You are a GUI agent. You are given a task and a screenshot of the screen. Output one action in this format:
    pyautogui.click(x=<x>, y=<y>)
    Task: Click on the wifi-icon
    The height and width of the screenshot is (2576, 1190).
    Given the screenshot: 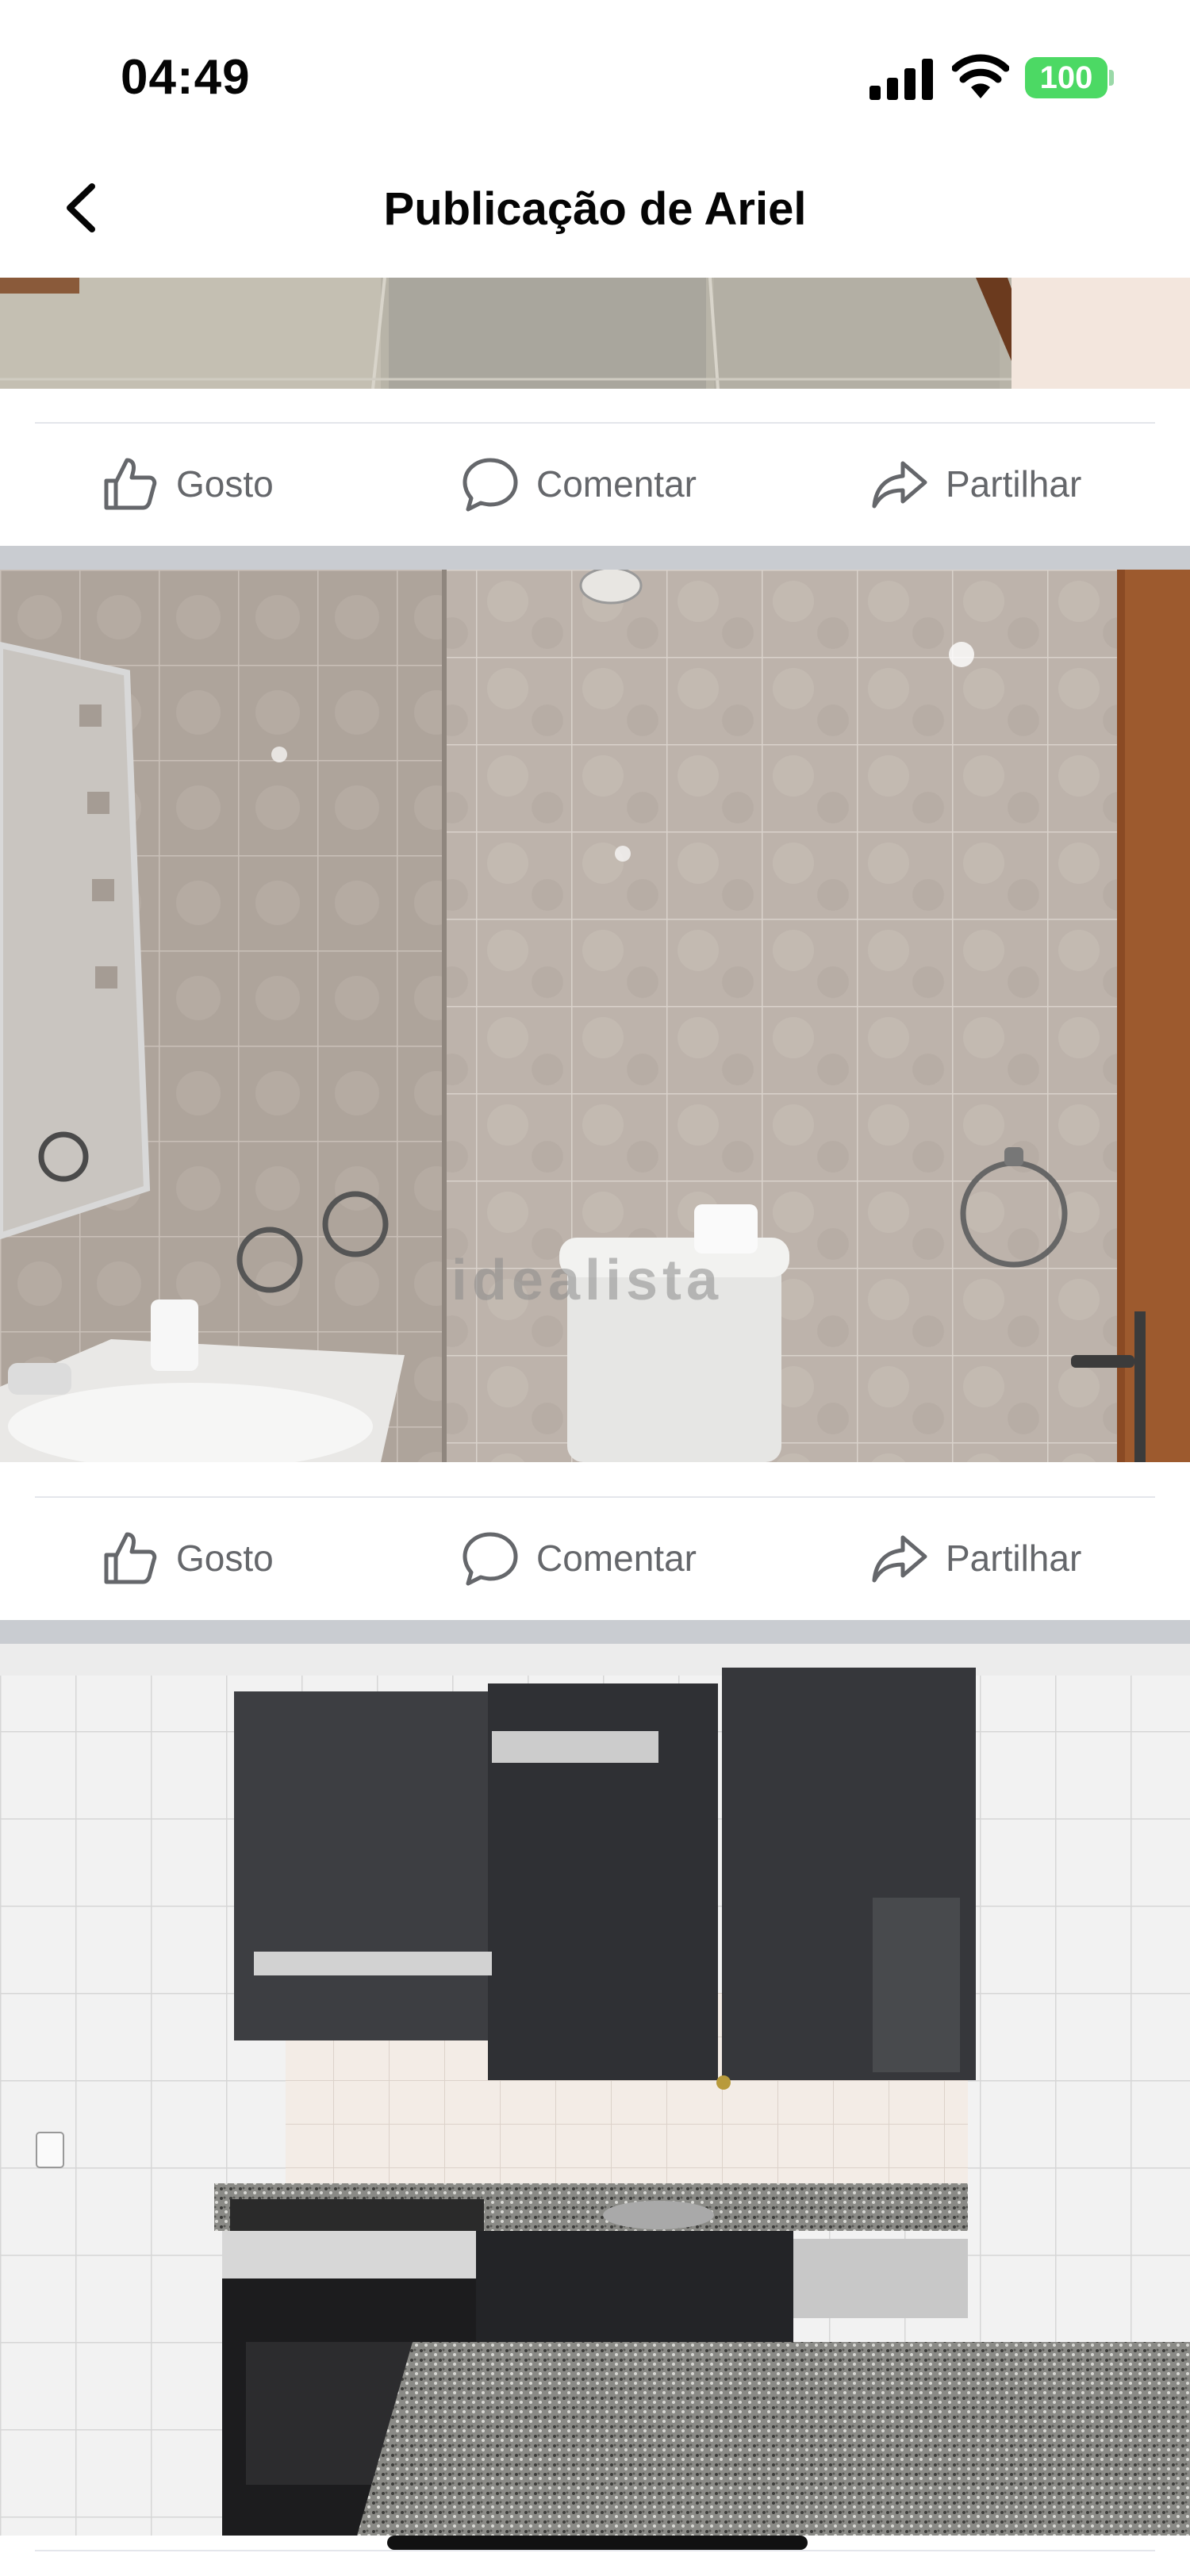 What is the action you would take?
    pyautogui.click(x=980, y=76)
    